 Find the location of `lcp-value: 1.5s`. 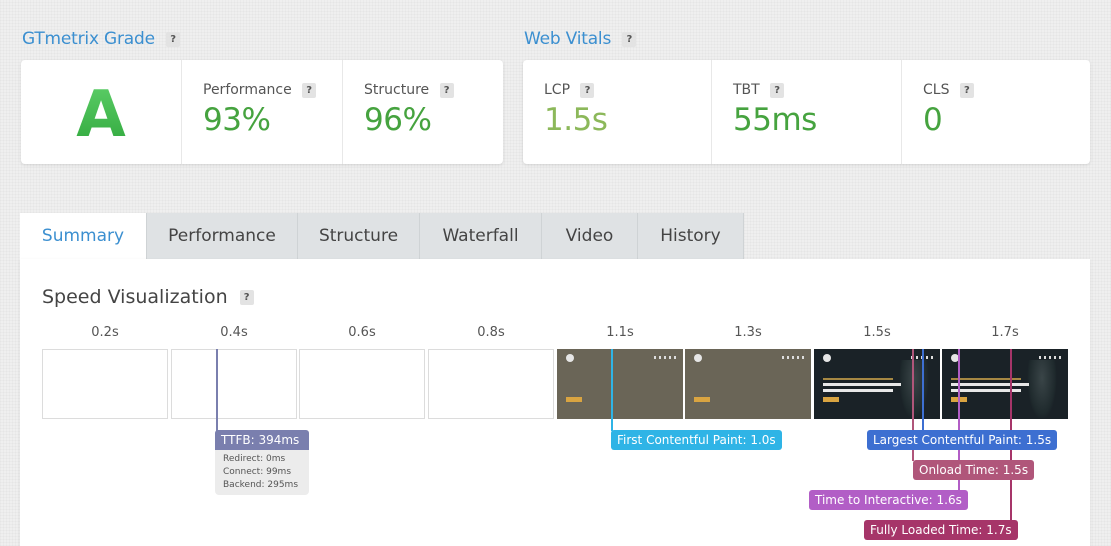

lcp-value: 1.5s is located at coordinates (576, 120).